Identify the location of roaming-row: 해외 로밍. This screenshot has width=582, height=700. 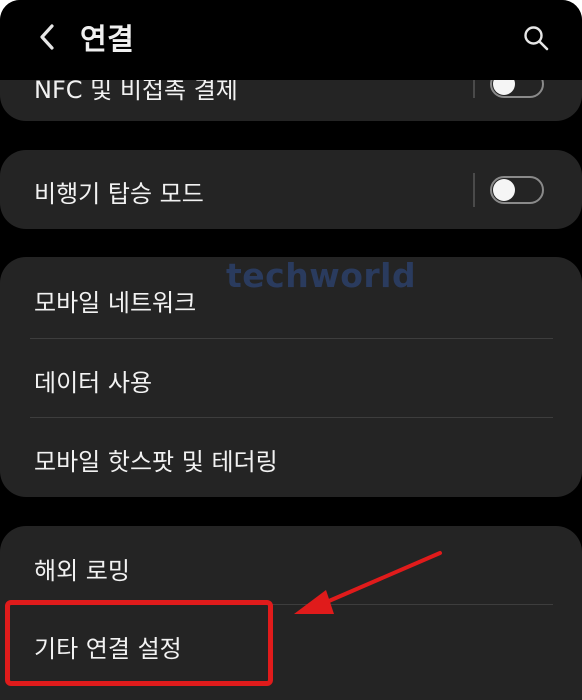
(291, 565).